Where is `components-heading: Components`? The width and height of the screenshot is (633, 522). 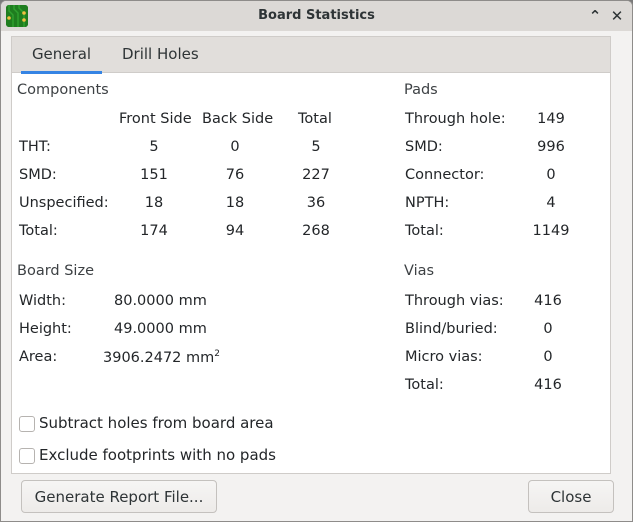 components-heading: Components is located at coordinates (63, 90).